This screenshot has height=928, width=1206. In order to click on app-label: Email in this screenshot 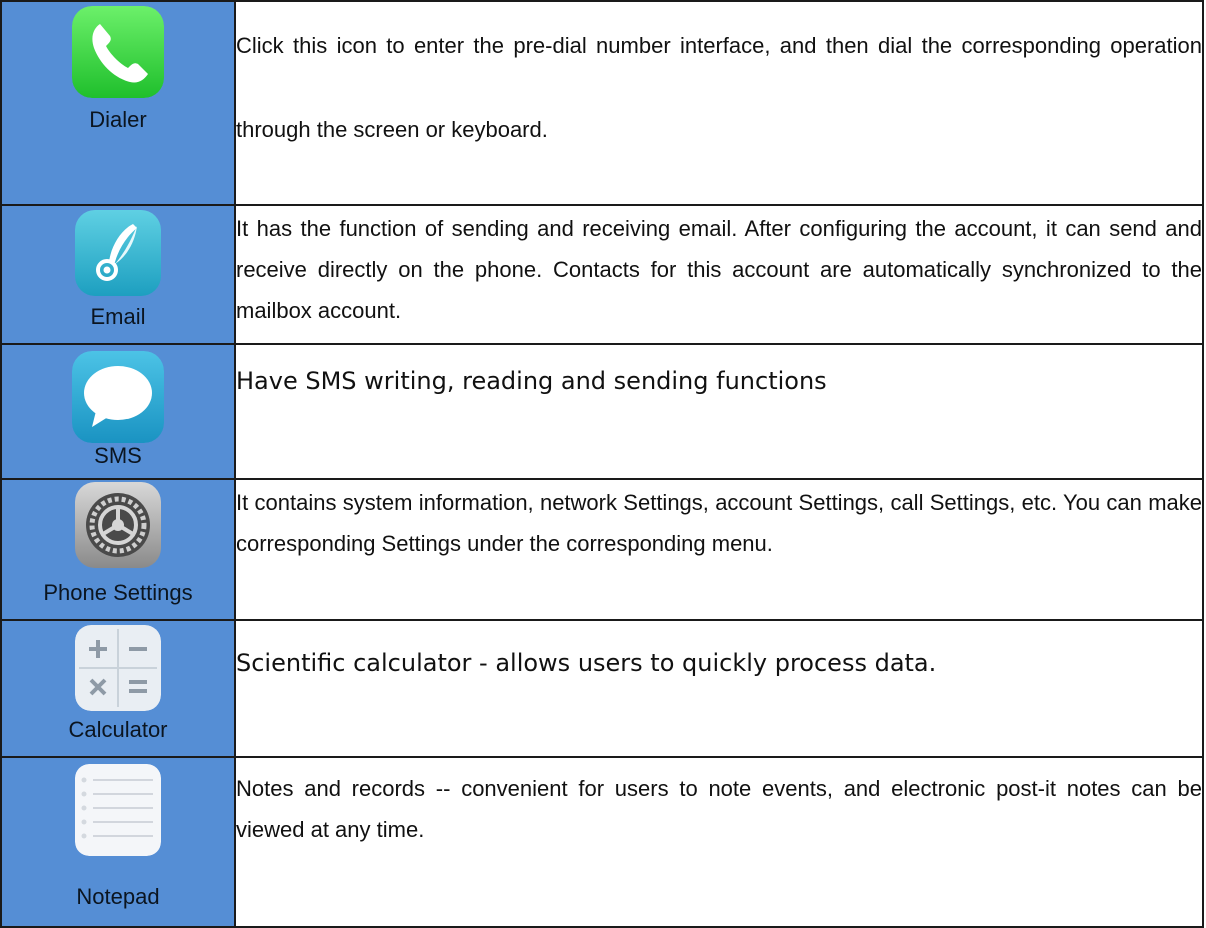, I will do `click(118, 317)`.